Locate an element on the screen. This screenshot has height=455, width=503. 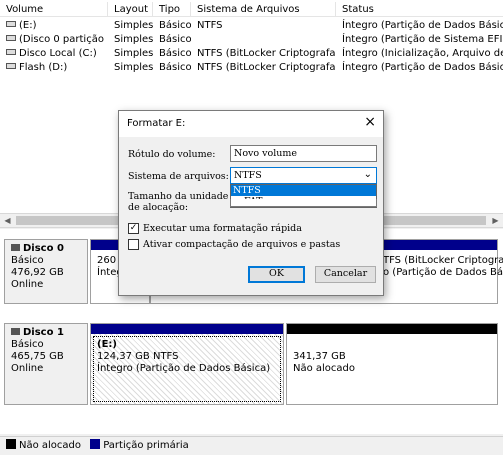
volume-status: Íntegro (Partição de Sistema EFI) is located at coordinates (422, 39).